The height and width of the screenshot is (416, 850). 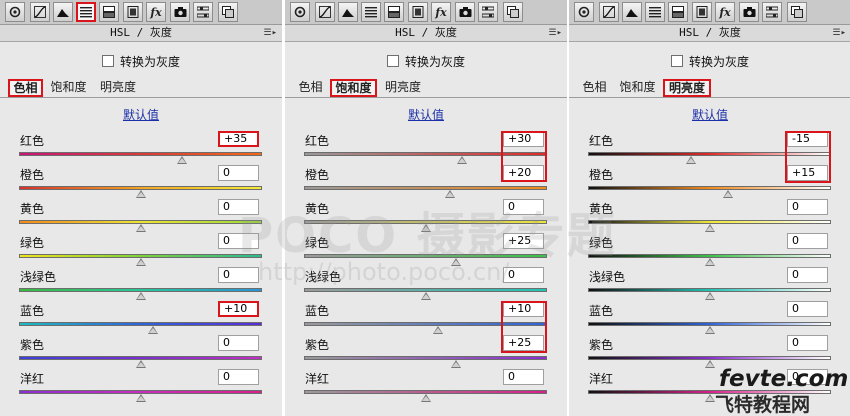 What do you see at coordinates (524, 327) in the screenshot?
I see `highlight-box-blue-purple` at bounding box center [524, 327].